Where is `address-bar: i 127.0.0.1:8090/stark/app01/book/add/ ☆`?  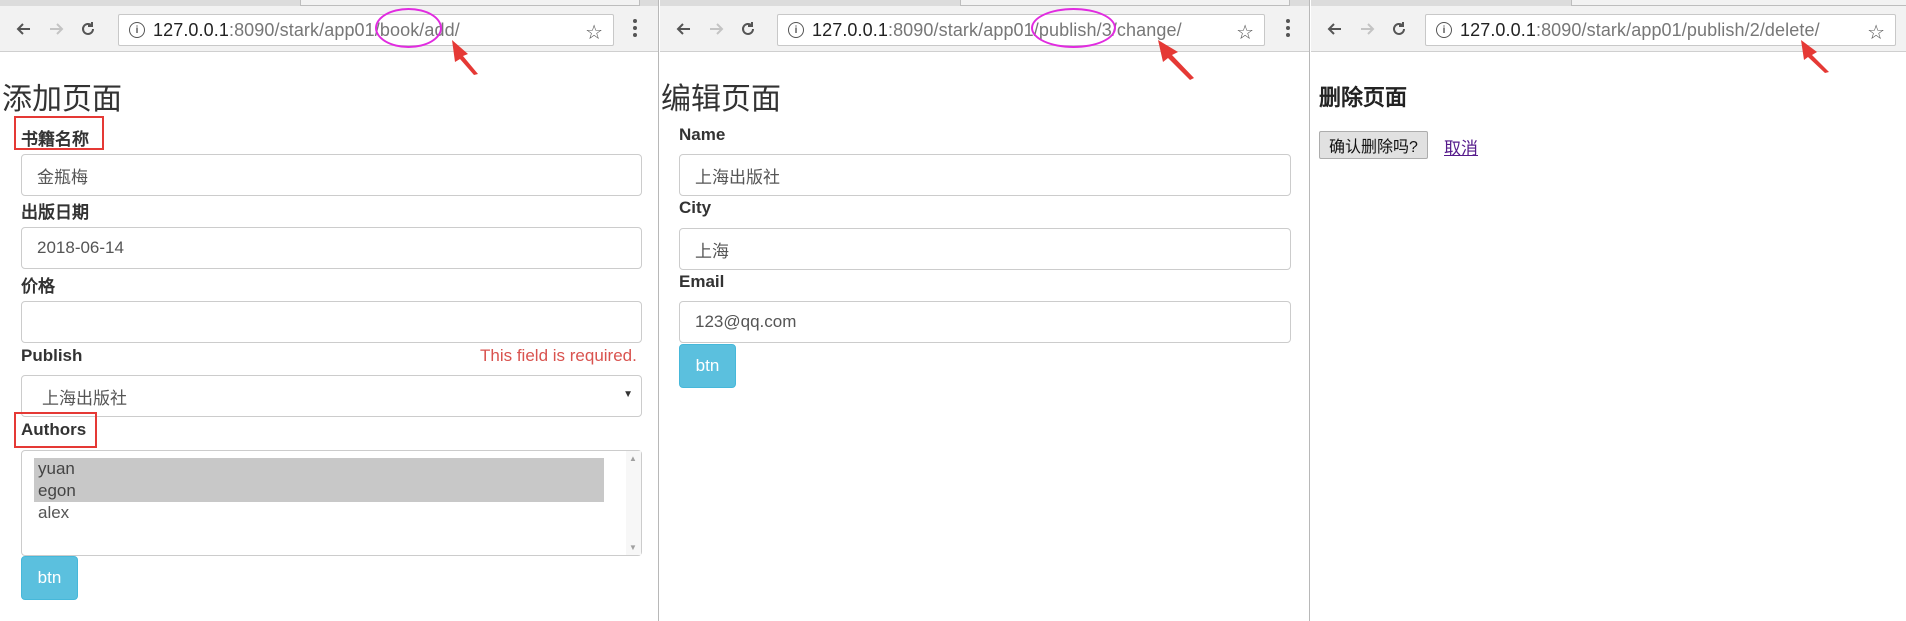 address-bar: i 127.0.0.1:8090/stark/app01/book/add/ ☆ is located at coordinates (366, 30).